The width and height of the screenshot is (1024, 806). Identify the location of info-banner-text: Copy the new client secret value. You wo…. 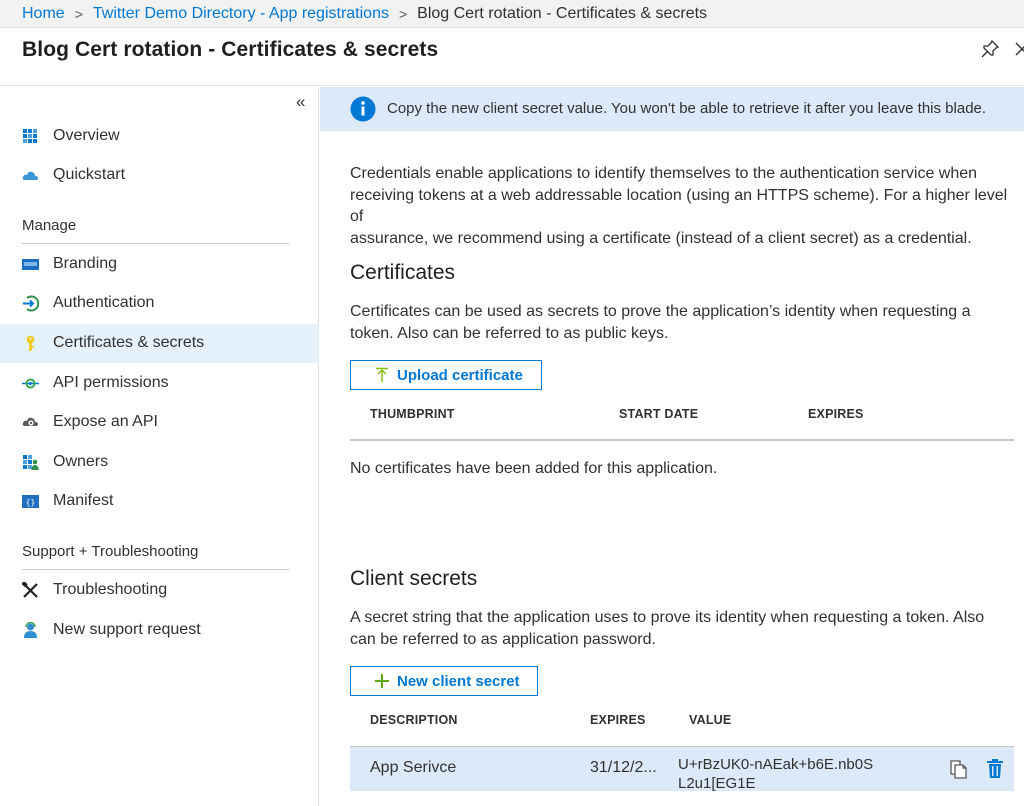
(687, 108).